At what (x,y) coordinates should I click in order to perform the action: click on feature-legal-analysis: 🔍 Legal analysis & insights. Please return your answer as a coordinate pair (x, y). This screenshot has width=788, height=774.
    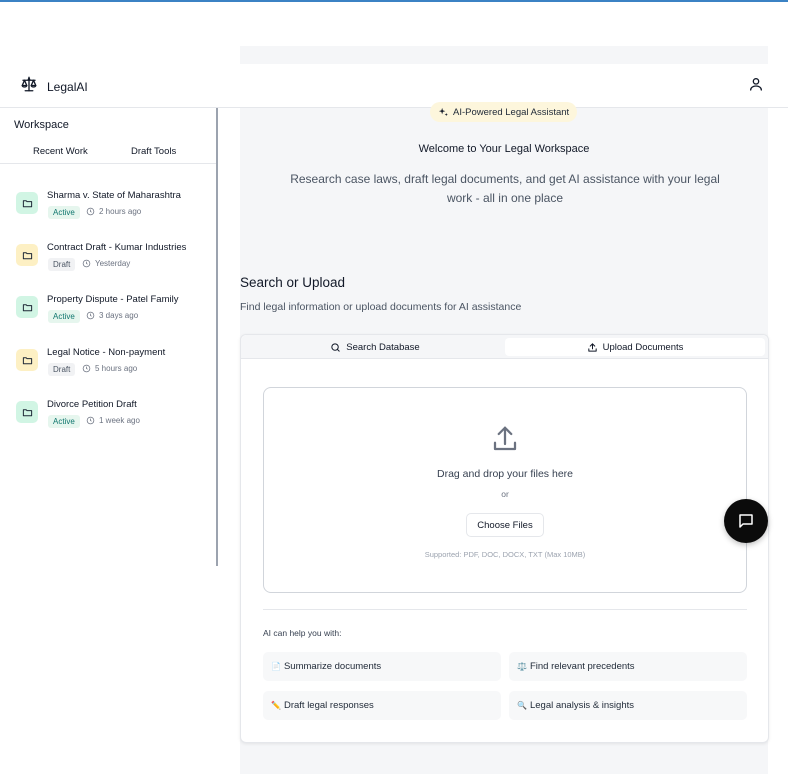
    Looking at the image, I should click on (628, 705).